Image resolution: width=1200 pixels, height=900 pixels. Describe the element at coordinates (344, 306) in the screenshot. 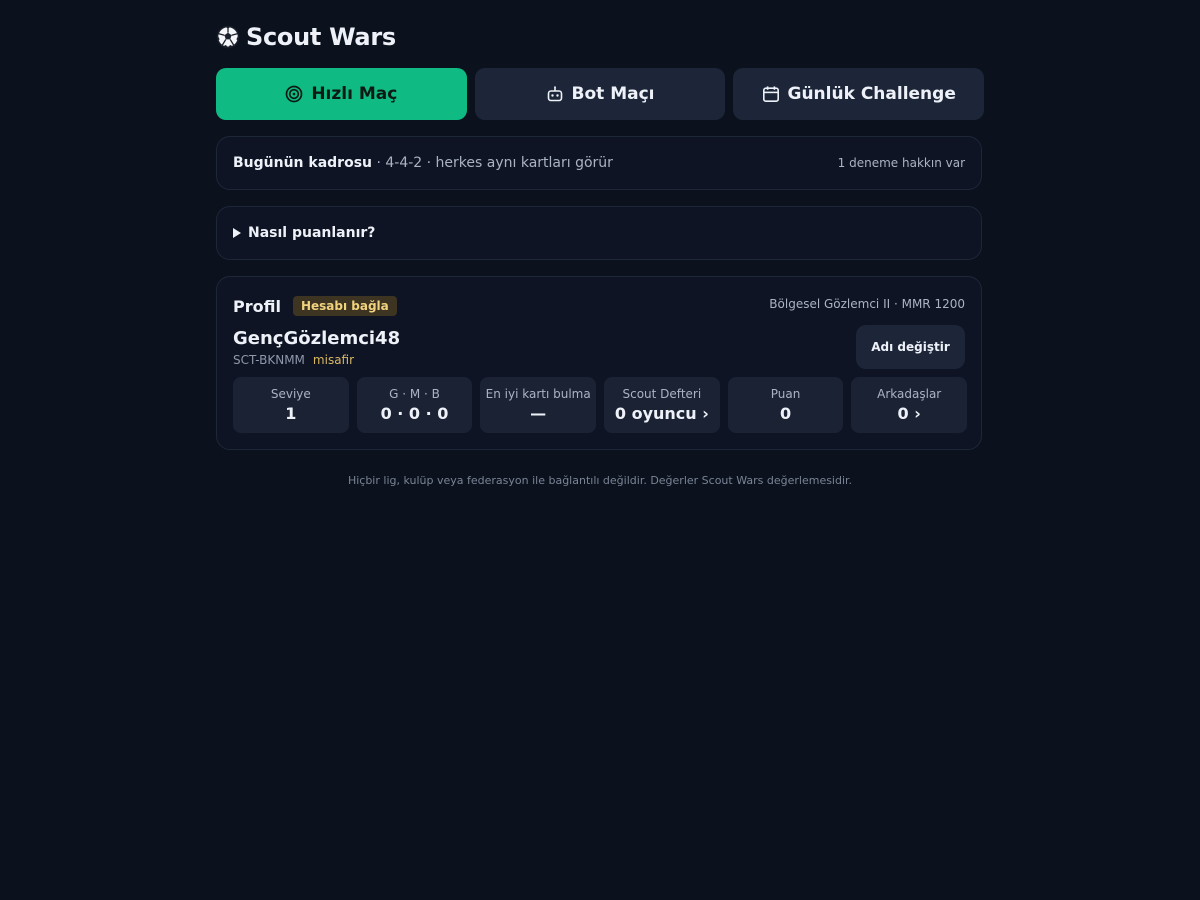

I see `link-account-button: Hesabı bağla` at that location.